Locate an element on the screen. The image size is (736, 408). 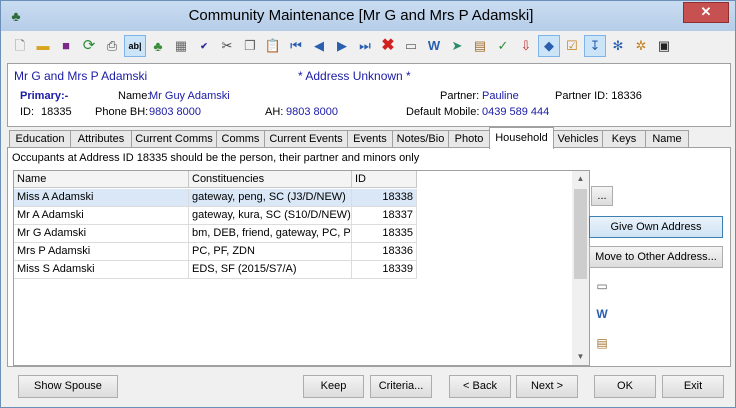
tab-vehicles: Vehicles is located at coordinates (578, 139).